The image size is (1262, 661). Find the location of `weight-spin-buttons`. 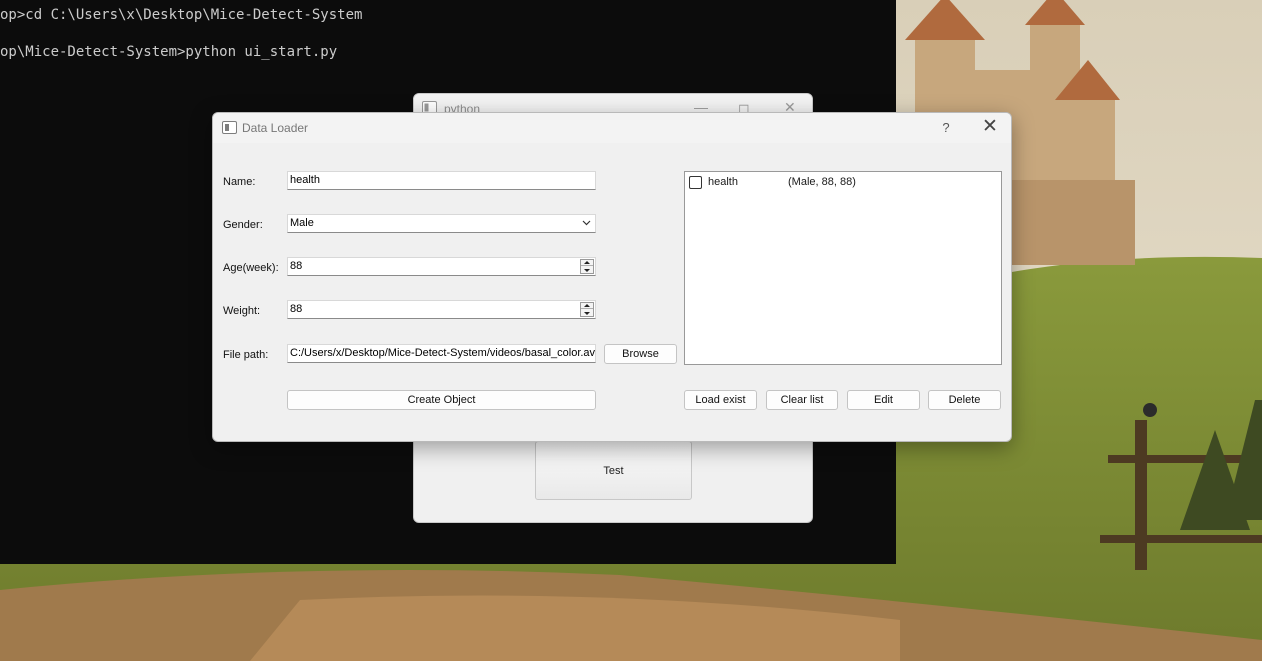

weight-spin-buttons is located at coordinates (587, 309).